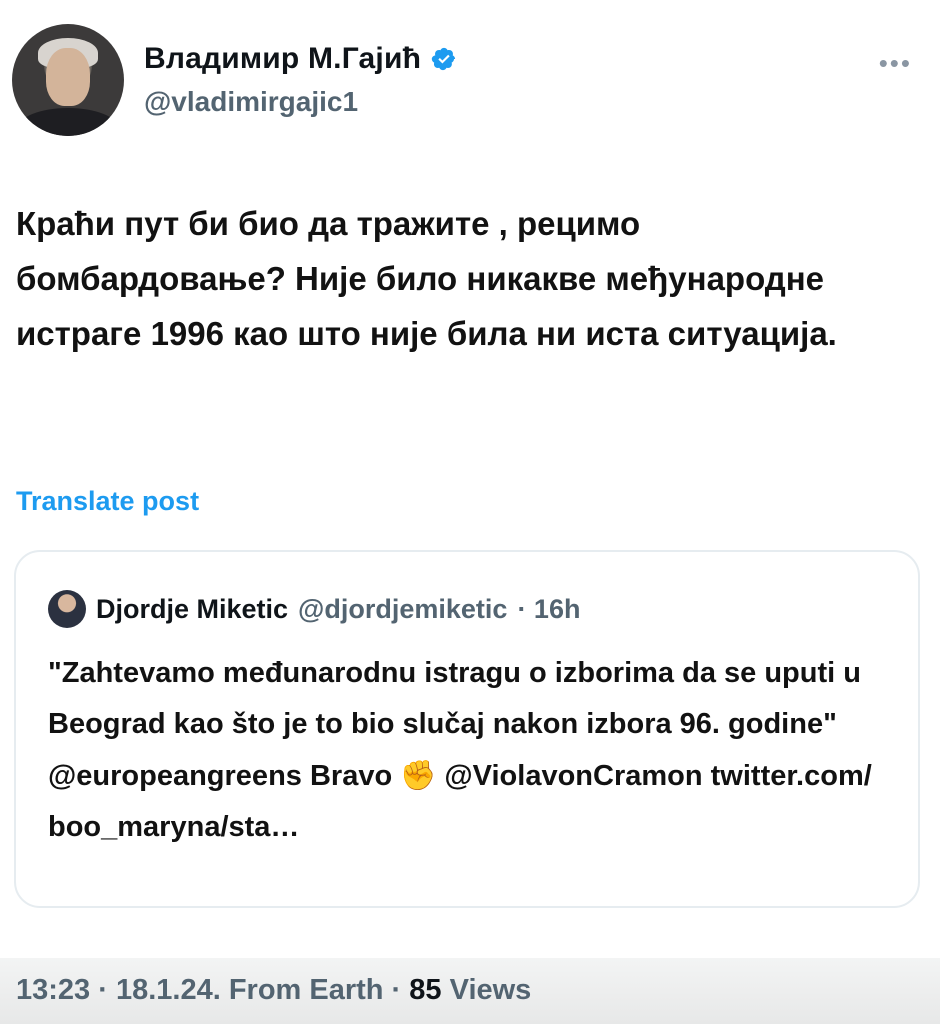 This screenshot has height=1024, width=940. Describe the element at coordinates (68, 77) in the screenshot. I see `avatar-face` at that location.